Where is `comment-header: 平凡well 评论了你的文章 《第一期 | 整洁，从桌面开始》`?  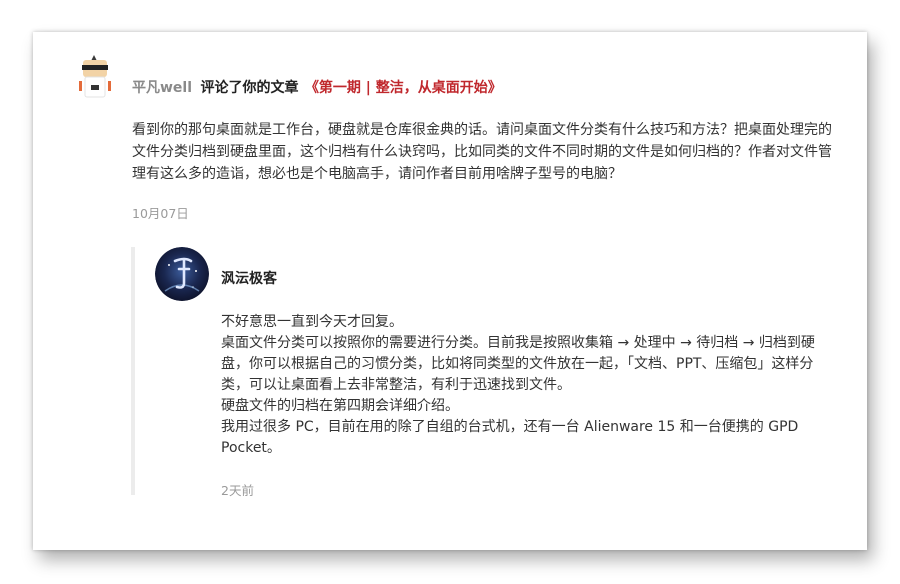 comment-header: 平凡well 评论了你的文章 《第一期 | 整洁，从桌面开始》 is located at coordinates (317, 88).